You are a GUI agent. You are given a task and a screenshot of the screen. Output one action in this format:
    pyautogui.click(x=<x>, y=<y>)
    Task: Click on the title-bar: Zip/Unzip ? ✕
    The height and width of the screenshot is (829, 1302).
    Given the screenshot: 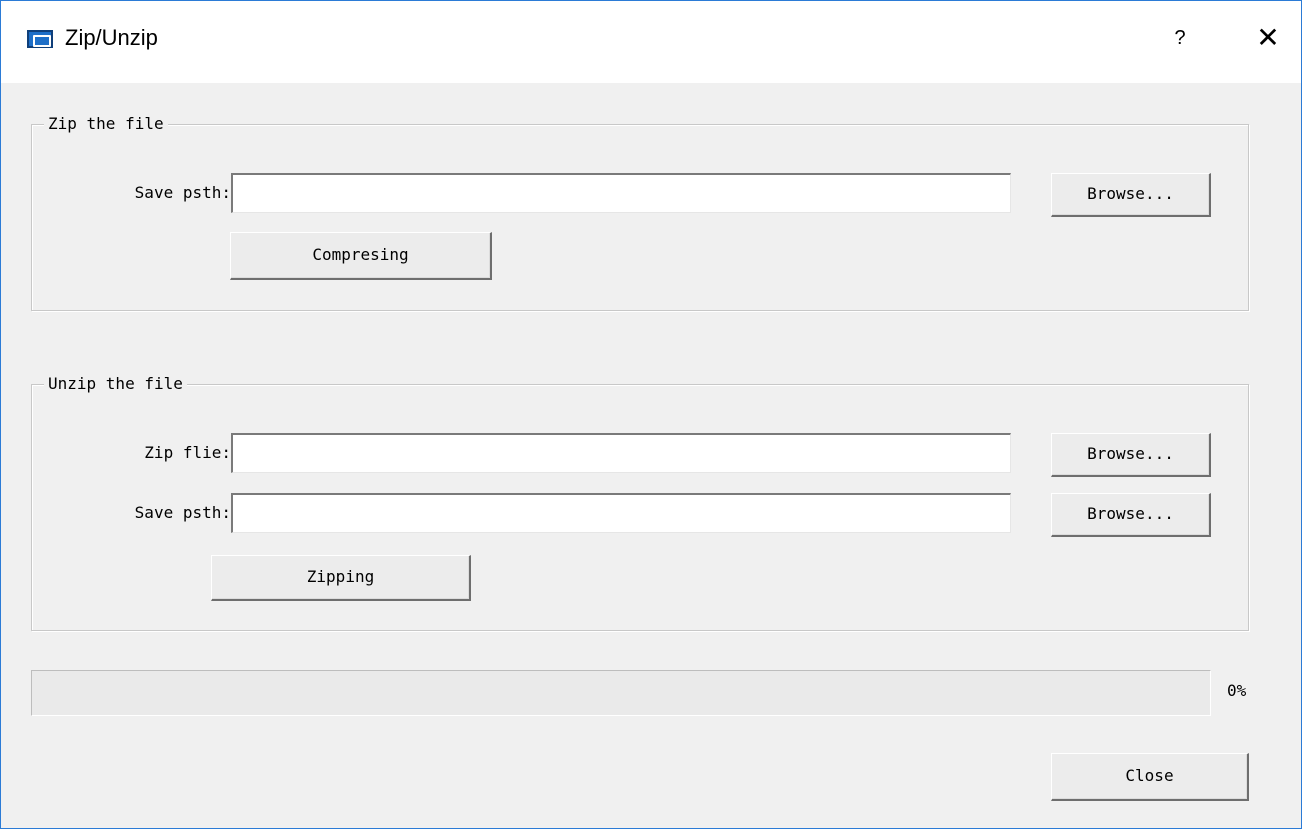 What is the action you would take?
    pyautogui.click(x=651, y=42)
    